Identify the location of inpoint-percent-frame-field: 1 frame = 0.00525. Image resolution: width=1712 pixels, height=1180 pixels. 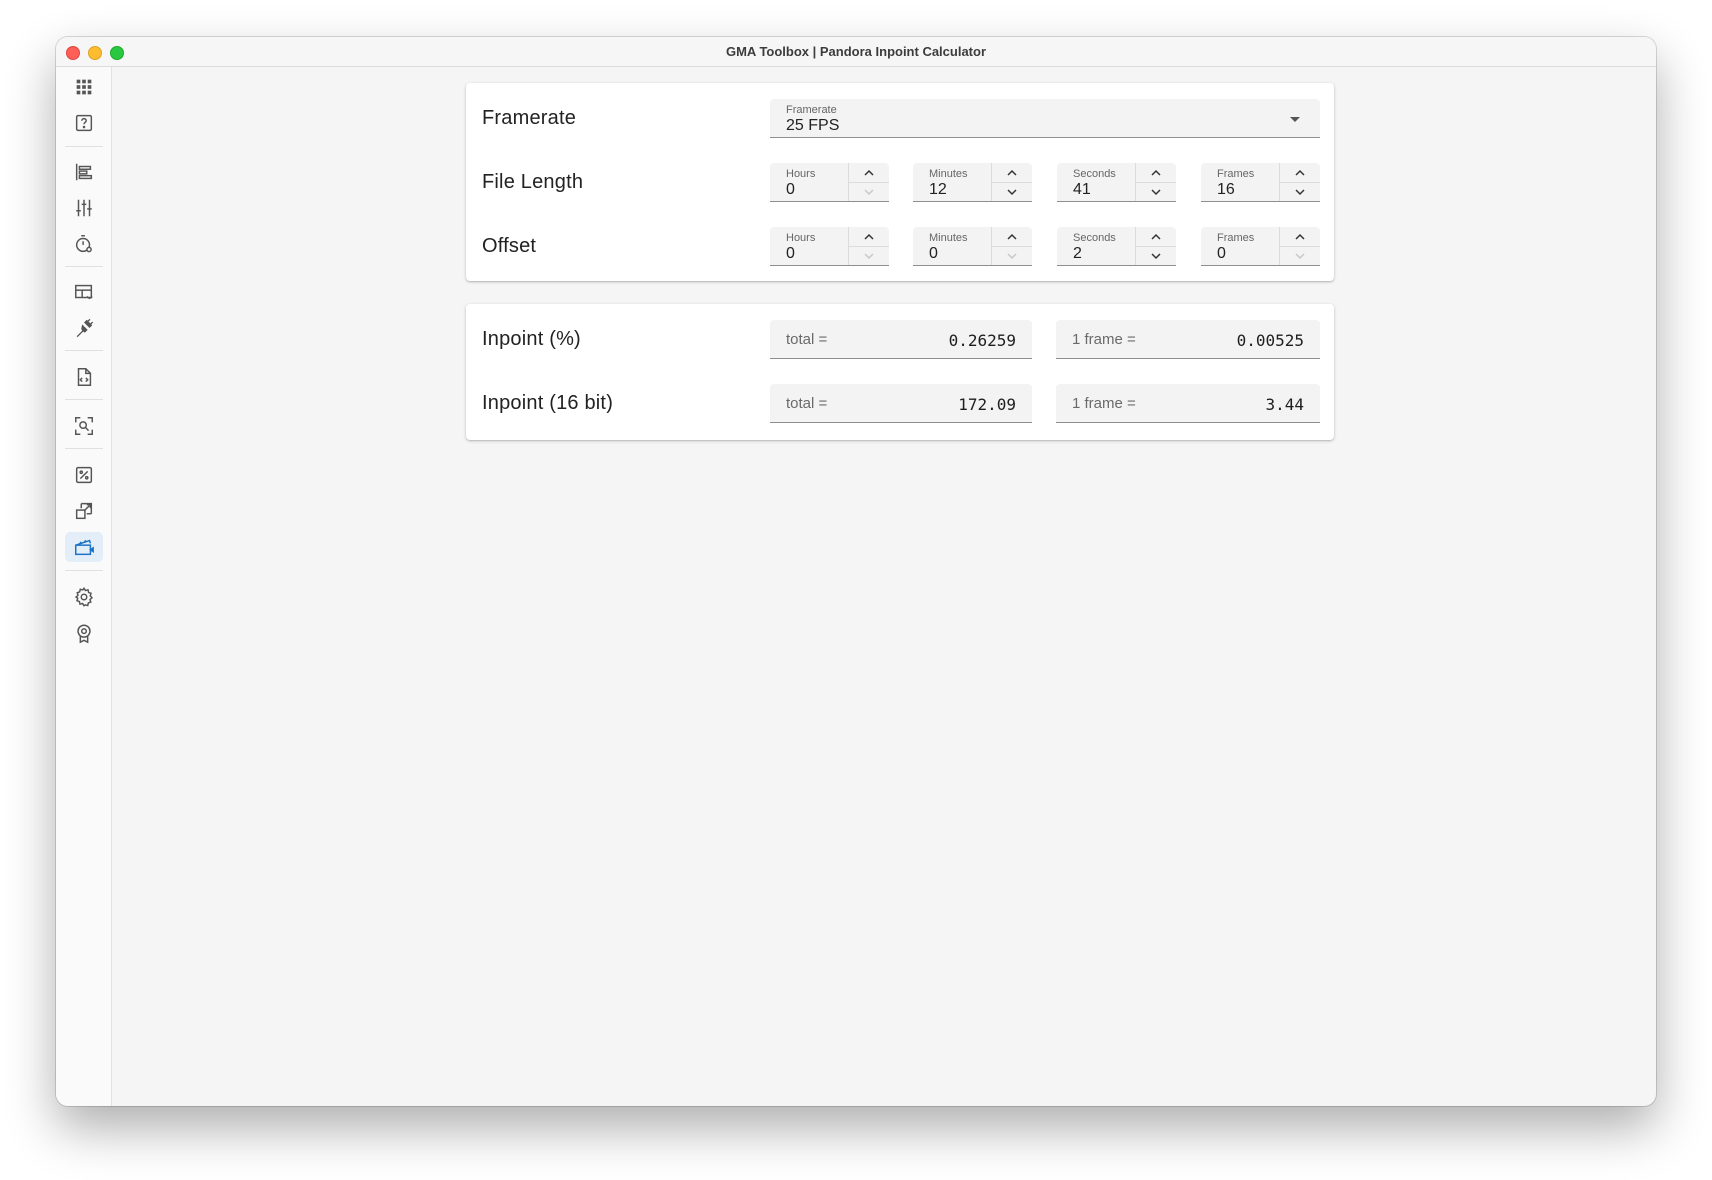
(1188, 339).